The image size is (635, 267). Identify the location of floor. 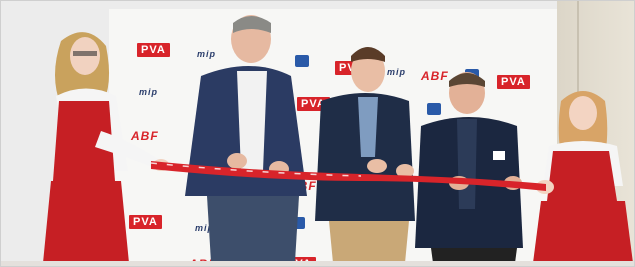
(317, 263).